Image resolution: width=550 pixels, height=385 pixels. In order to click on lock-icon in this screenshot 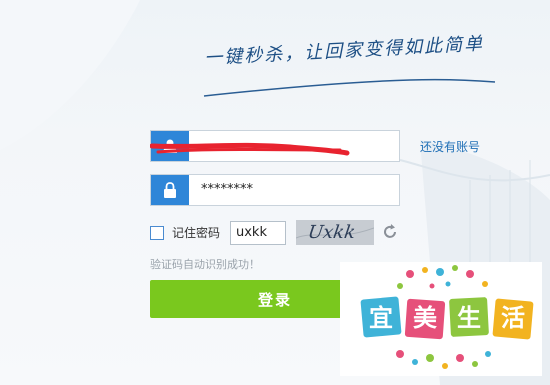, I will do `click(170, 190)`.